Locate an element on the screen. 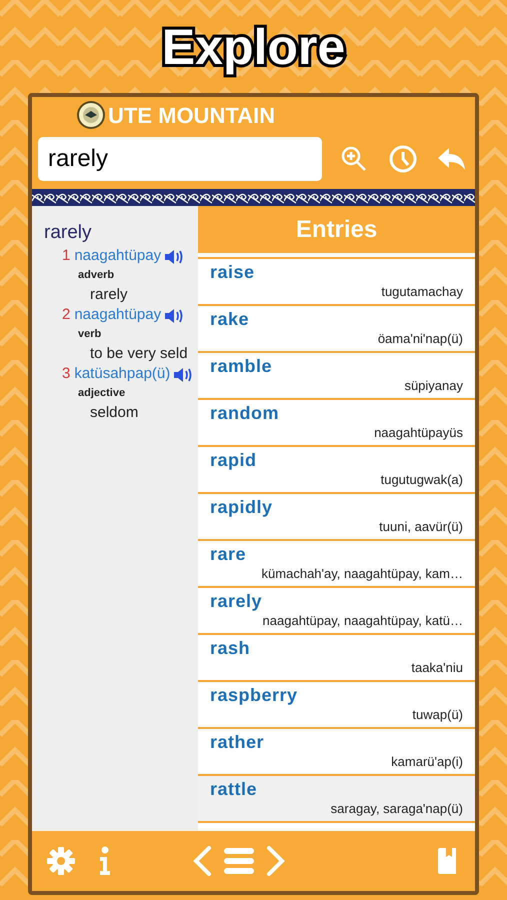 The width and height of the screenshot is (507, 900). entry-translation: tugutamachay is located at coordinates (422, 292).